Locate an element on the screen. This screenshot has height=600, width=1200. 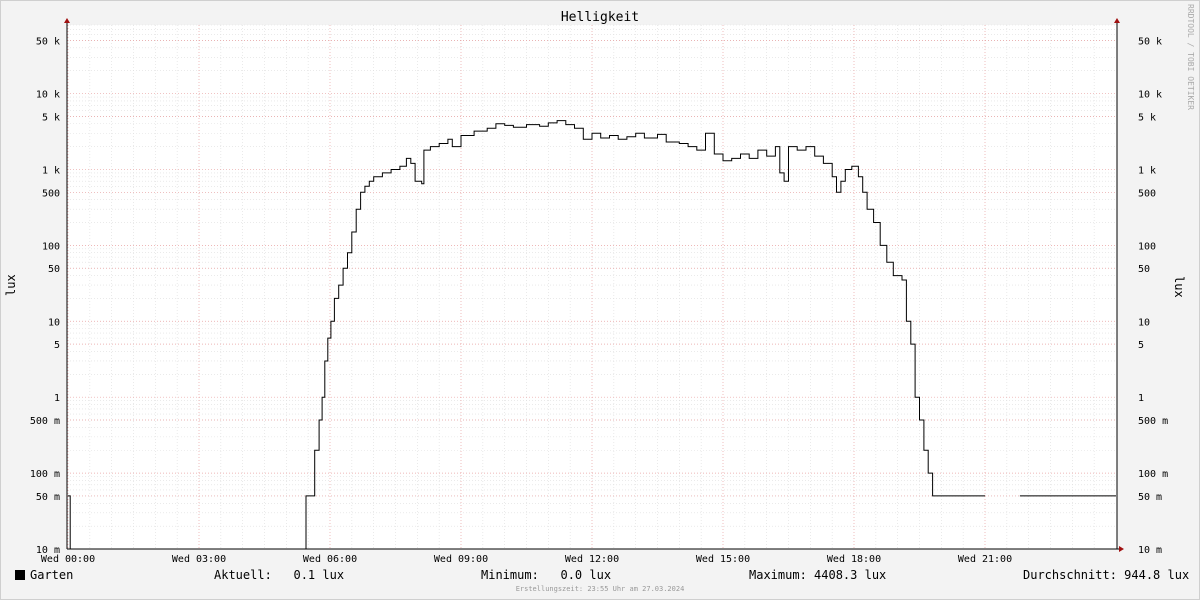
y-tick-label-right: 5 is located at coordinates (1141, 345).